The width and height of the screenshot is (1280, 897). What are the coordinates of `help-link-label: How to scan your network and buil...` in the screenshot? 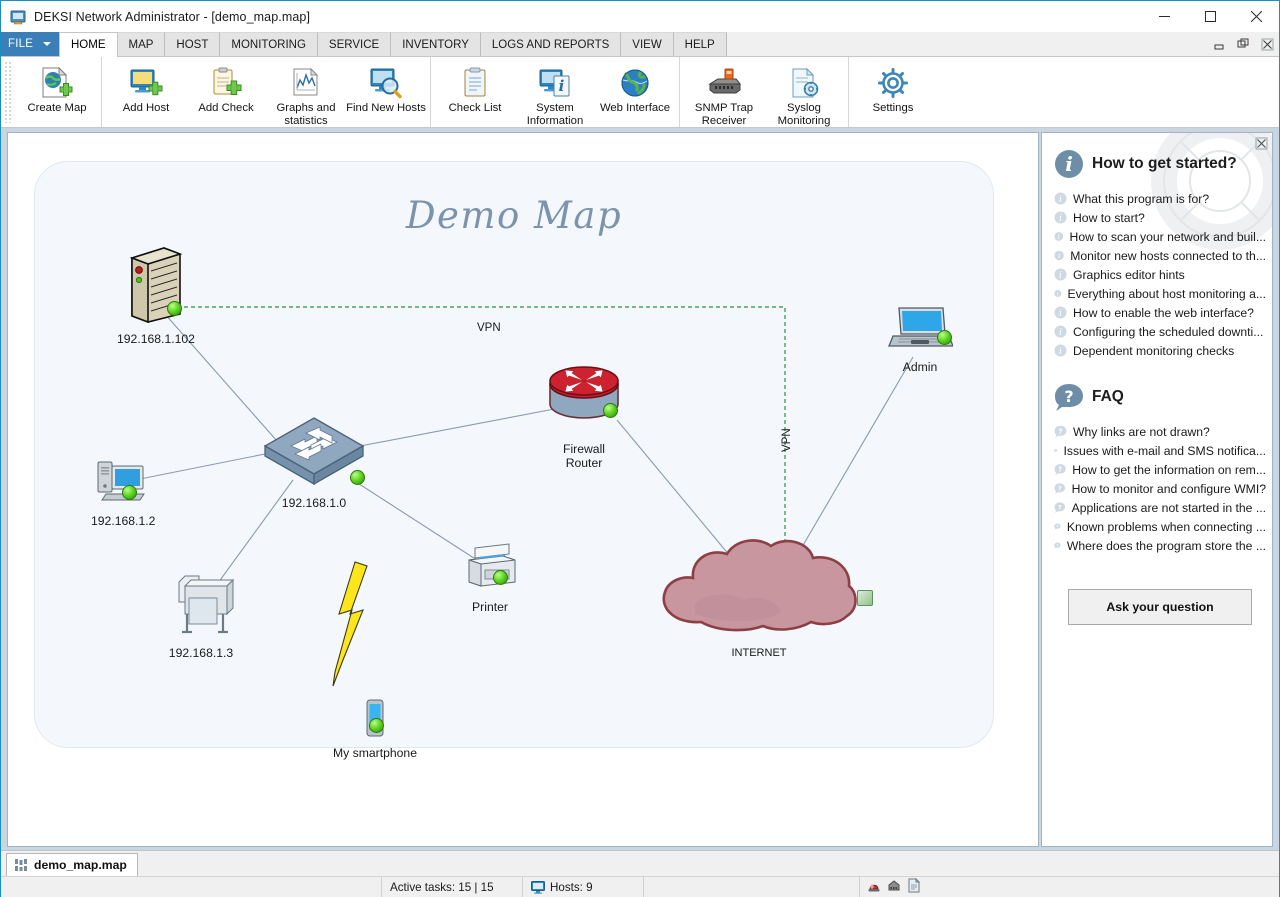 It's located at (1167, 236).